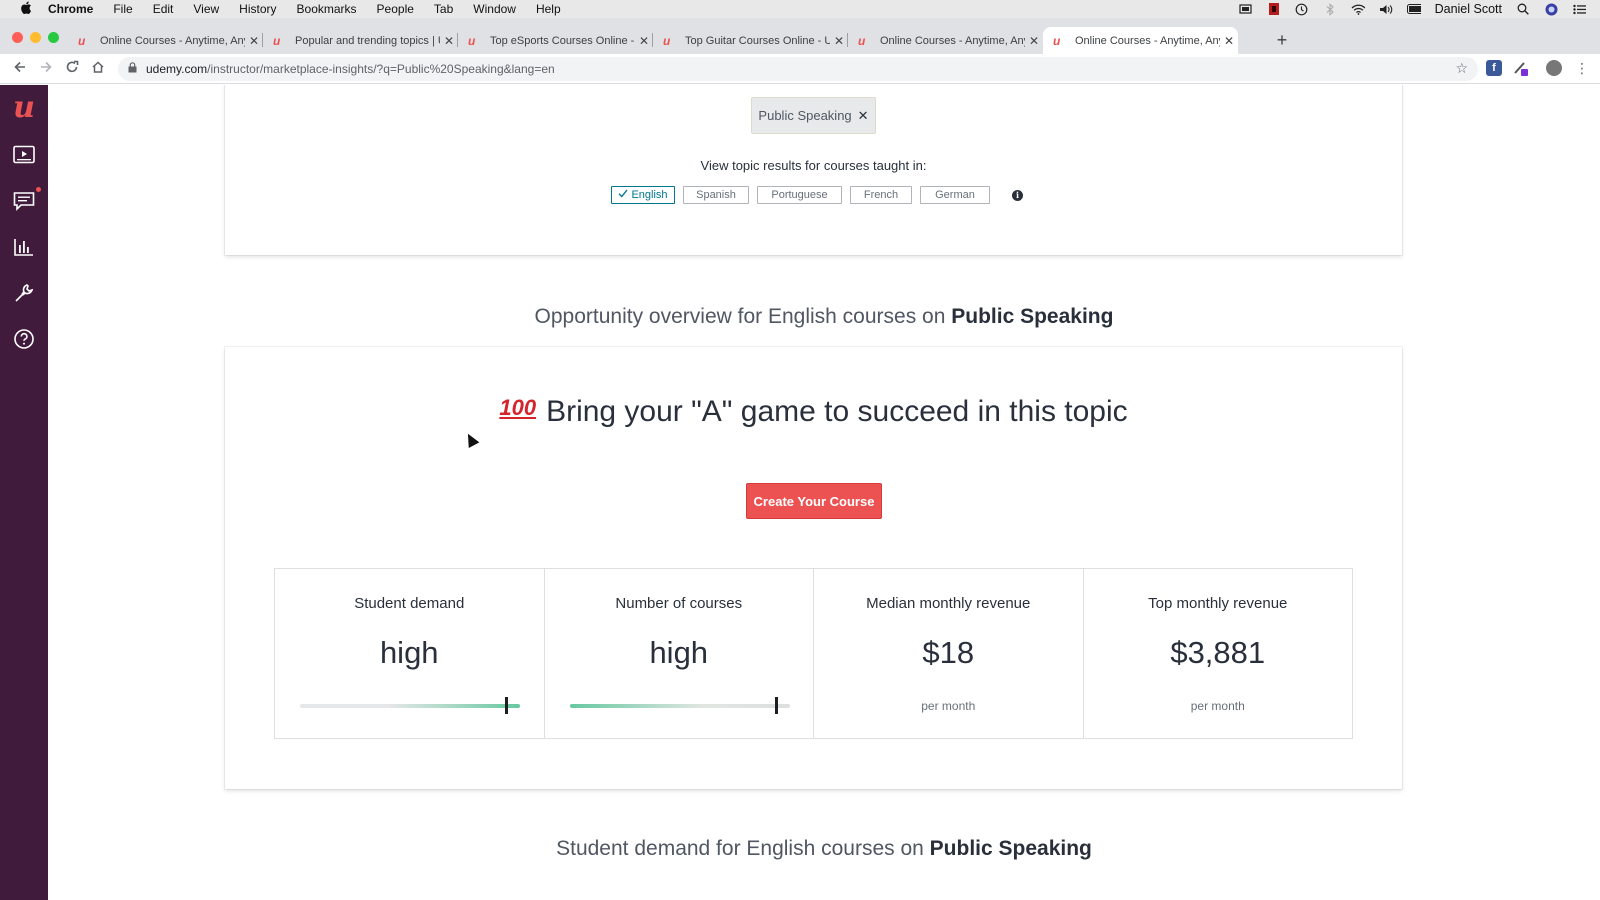 Image resolution: width=1600 pixels, height=900 pixels. Describe the element at coordinates (165, 40) in the screenshot. I see `browser-tab-1: u Online Courses - Anytime, Any ✕` at that location.